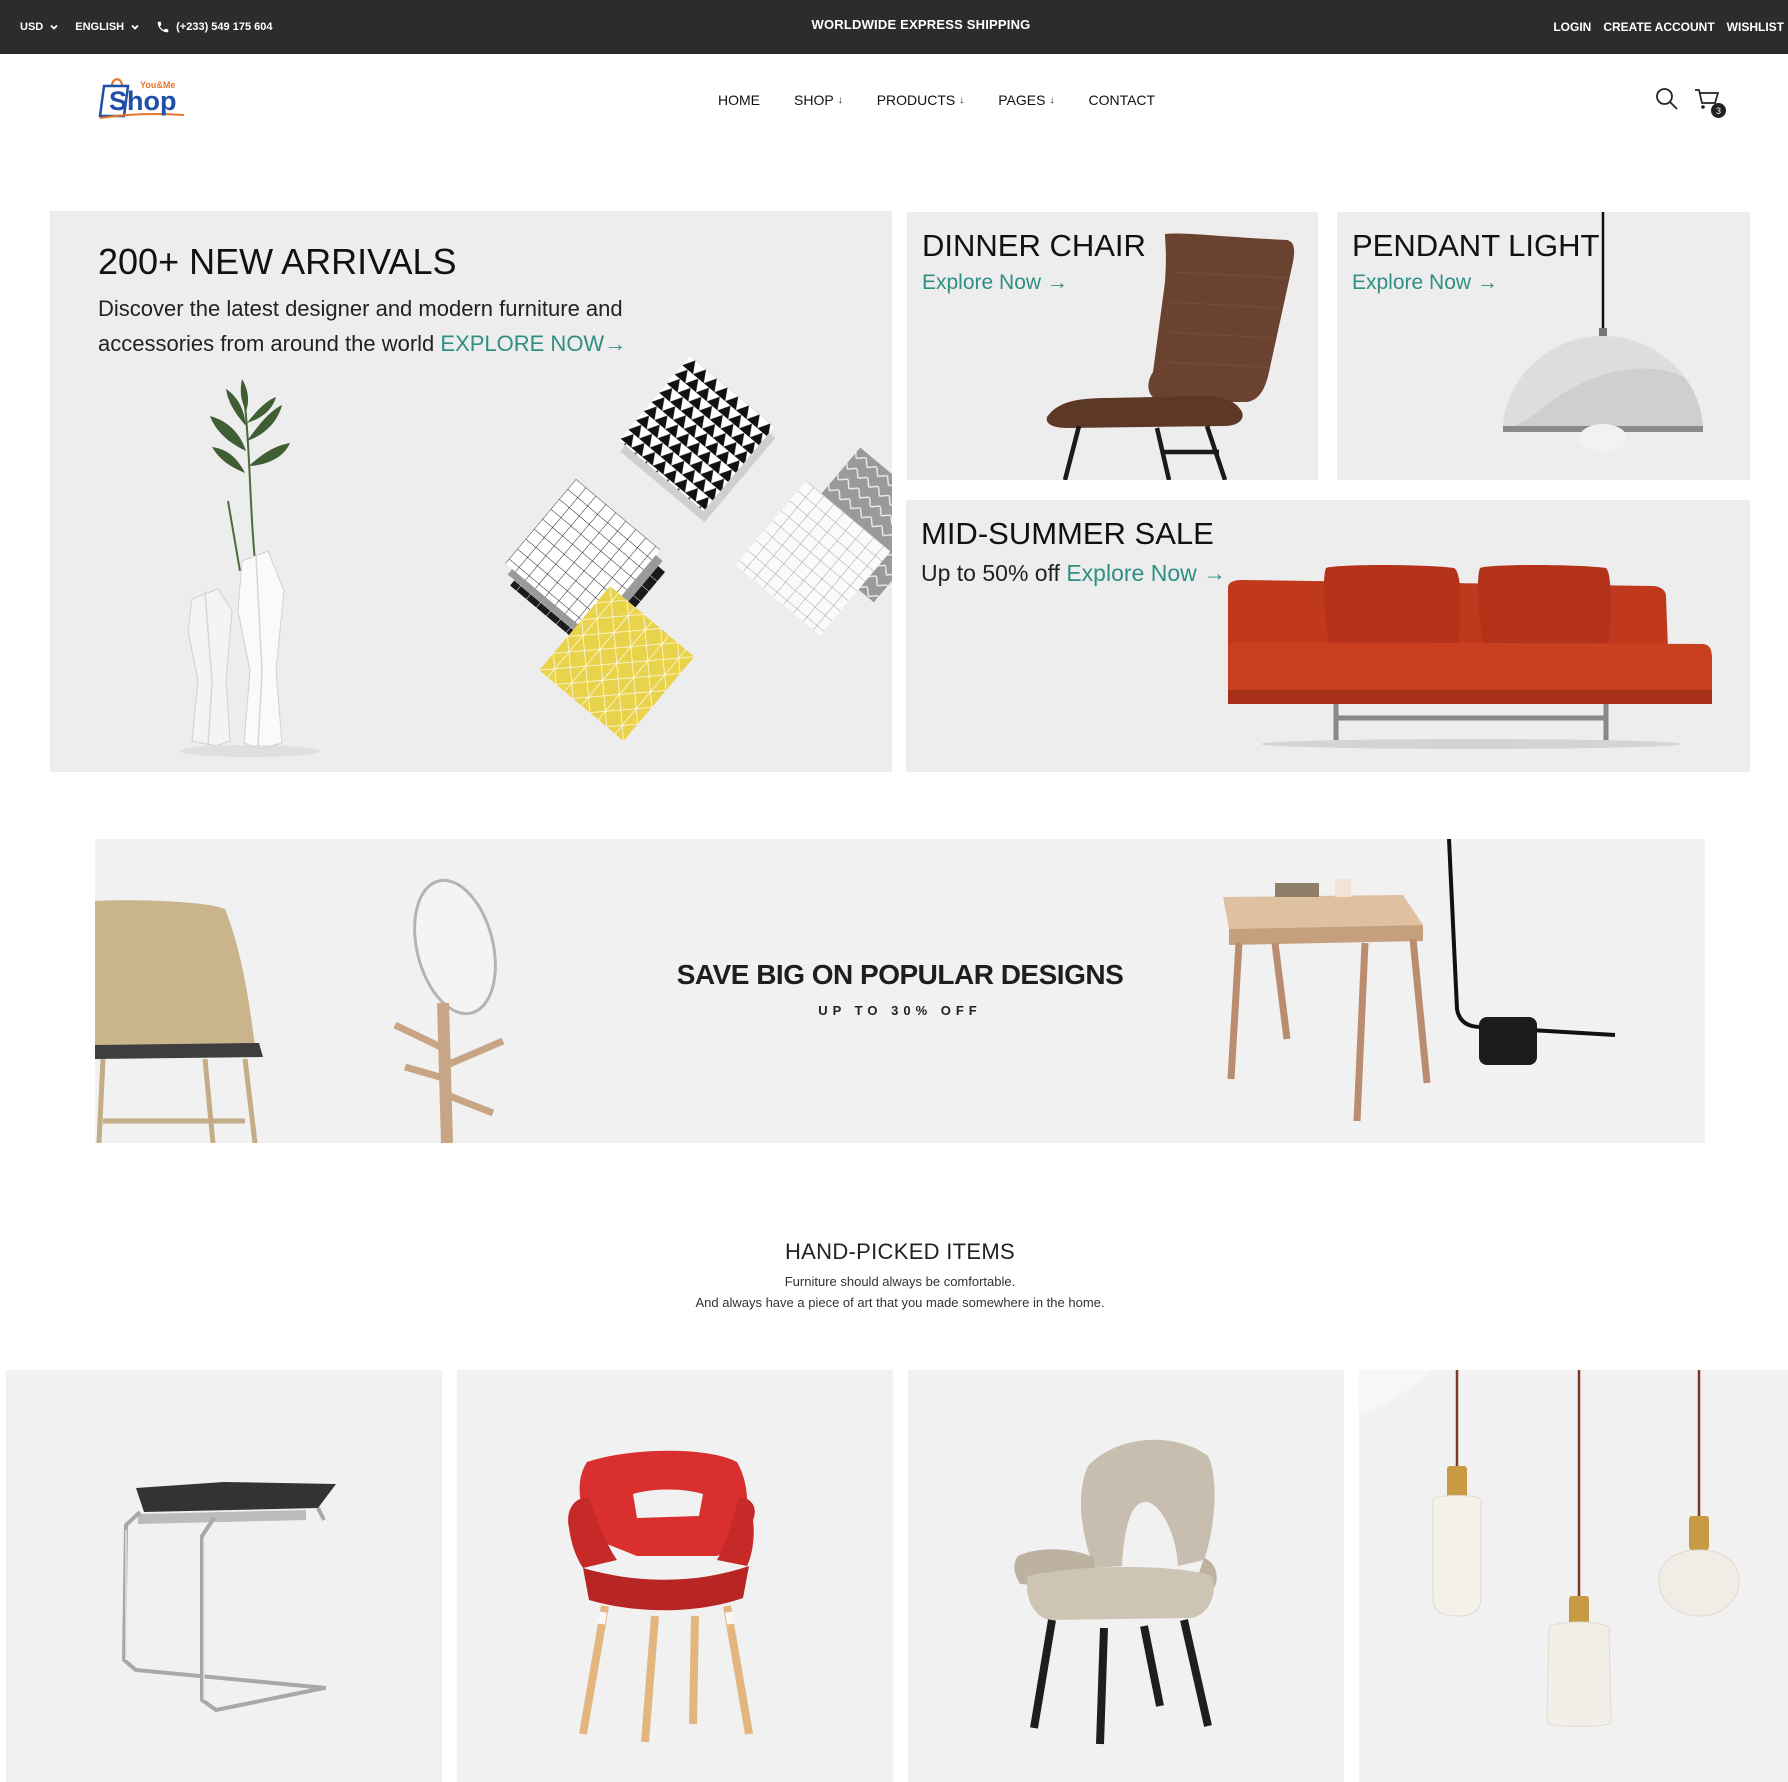 The image size is (1788, 1782). I want to click on hand-picked-line: Furniture should always be comfortable., so click(900, 1281).